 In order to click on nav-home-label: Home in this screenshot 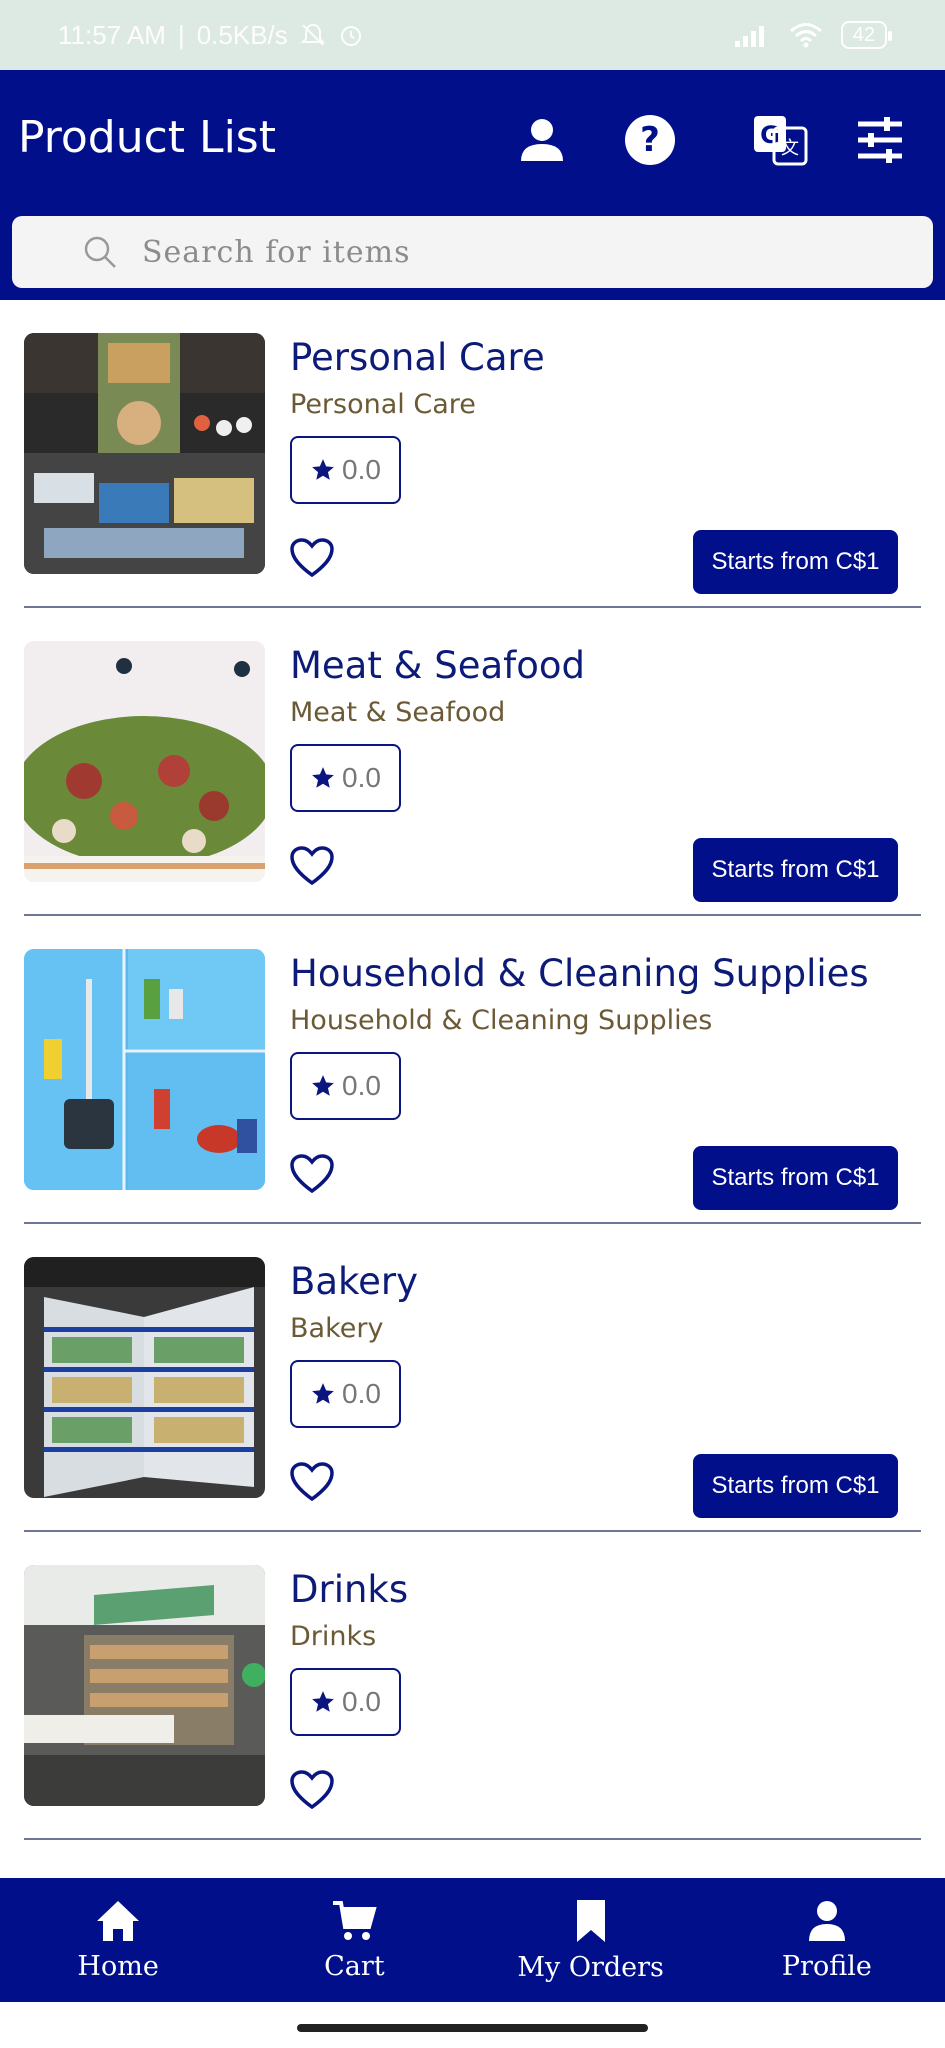, I will do `click(118, 1966)`.